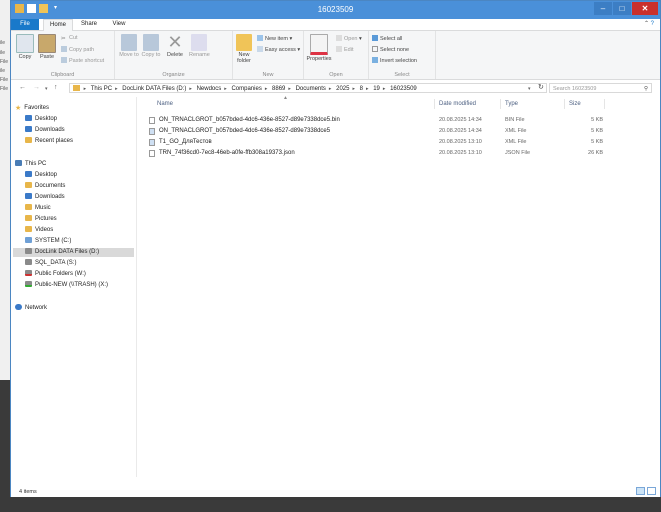 This screenshot has height=512, width=661. I want to click on edit-button: Edit, so click(344, 49).